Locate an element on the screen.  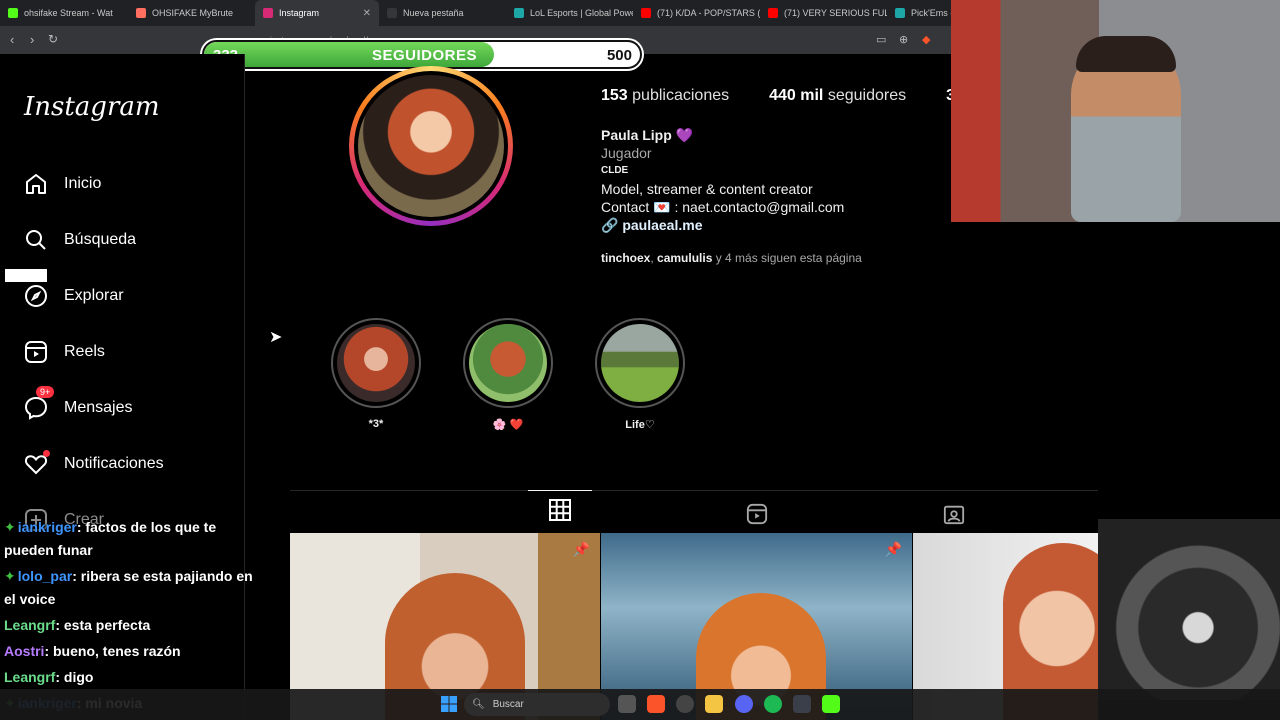
nav-explore-label: Explorar is located at coordinates (94, 295).